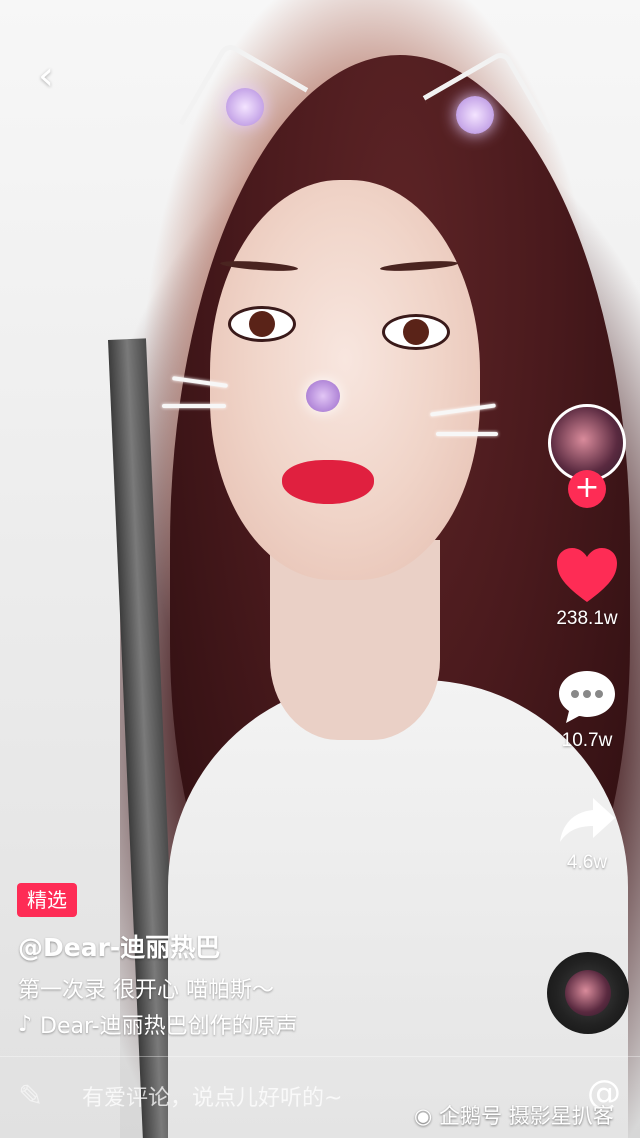 The height and width of the screenshot is (1138, 640). Describe the element at coordinates (587, 820) in the screenshot. I see `share-arrow-icon` at that location.